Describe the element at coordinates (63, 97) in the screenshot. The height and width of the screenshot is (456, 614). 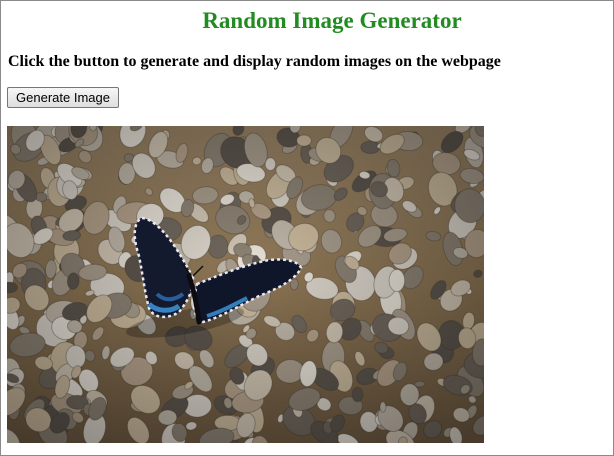
I see `generate-image-button: Generate Image` at that location.